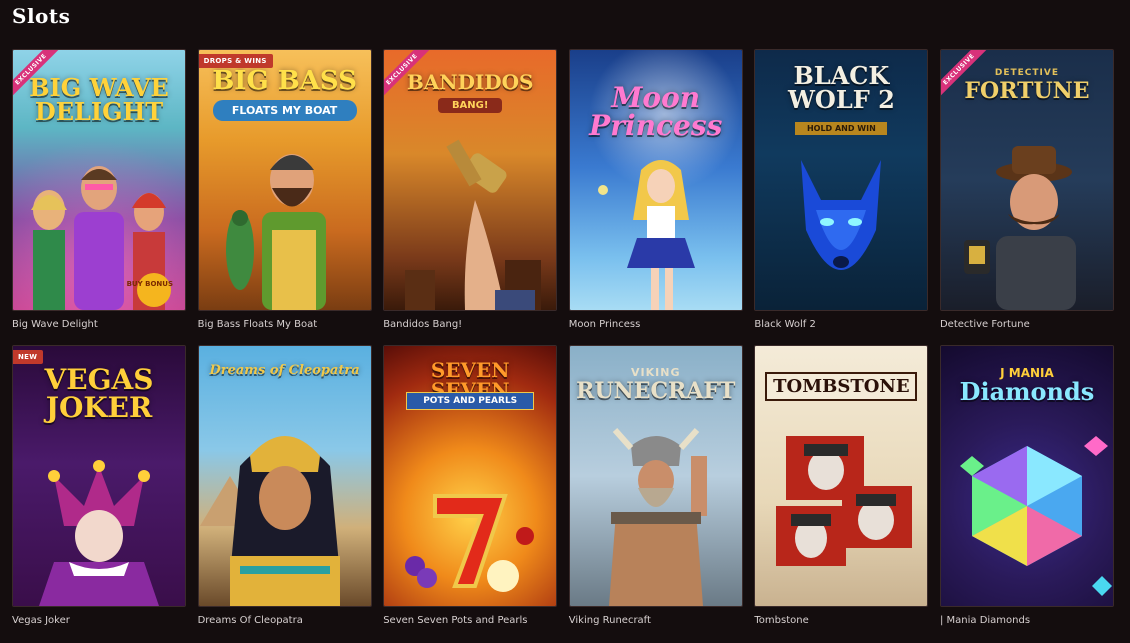 Image resolution: width=1130 pixels, height=643 pixels. I want to click on game-thumbnail: VEGAS JOKER NEW, so click(99, 476).